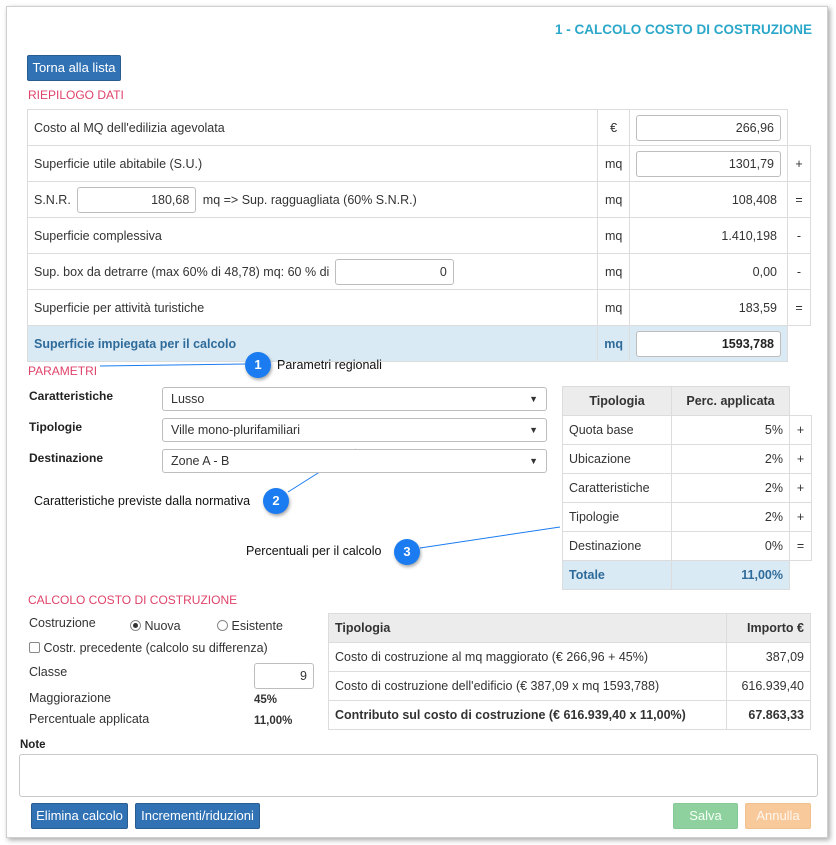  Describe the element at coordinates (617, 459) in the screenshot. I see `tipologia-name: Ubicazione` at that location.